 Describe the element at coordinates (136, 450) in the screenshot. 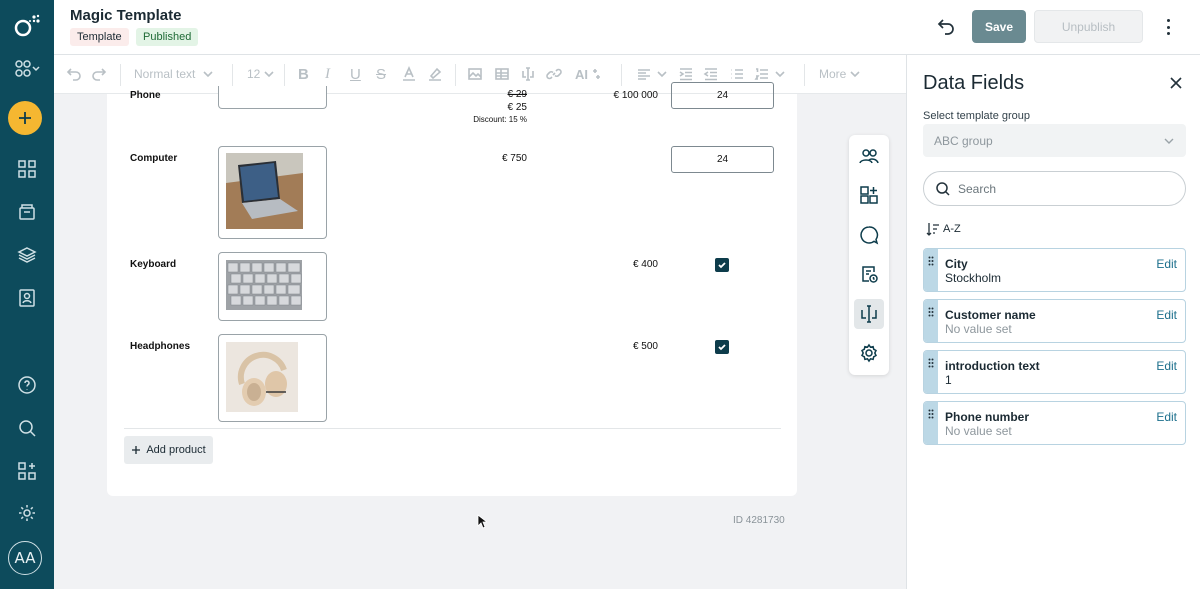

I see `plus-icon` at that location.